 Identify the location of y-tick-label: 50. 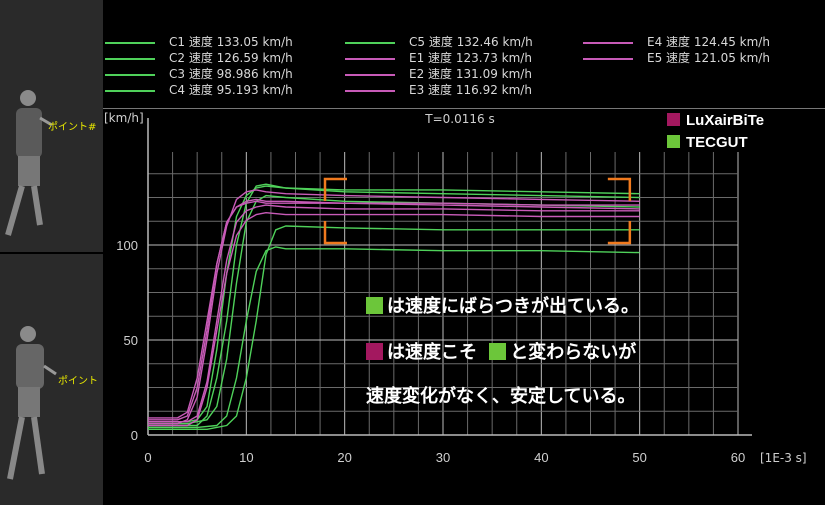
(131, 340).